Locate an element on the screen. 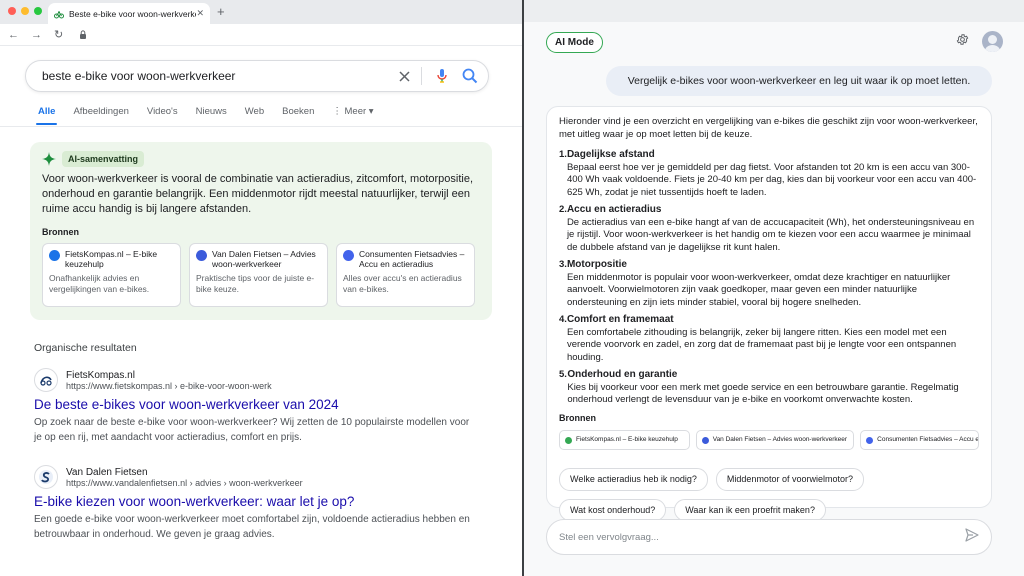  browser-tab: Beste e-bike voor woon-werkverkeer ✕ is located at coordinates (129, 13).